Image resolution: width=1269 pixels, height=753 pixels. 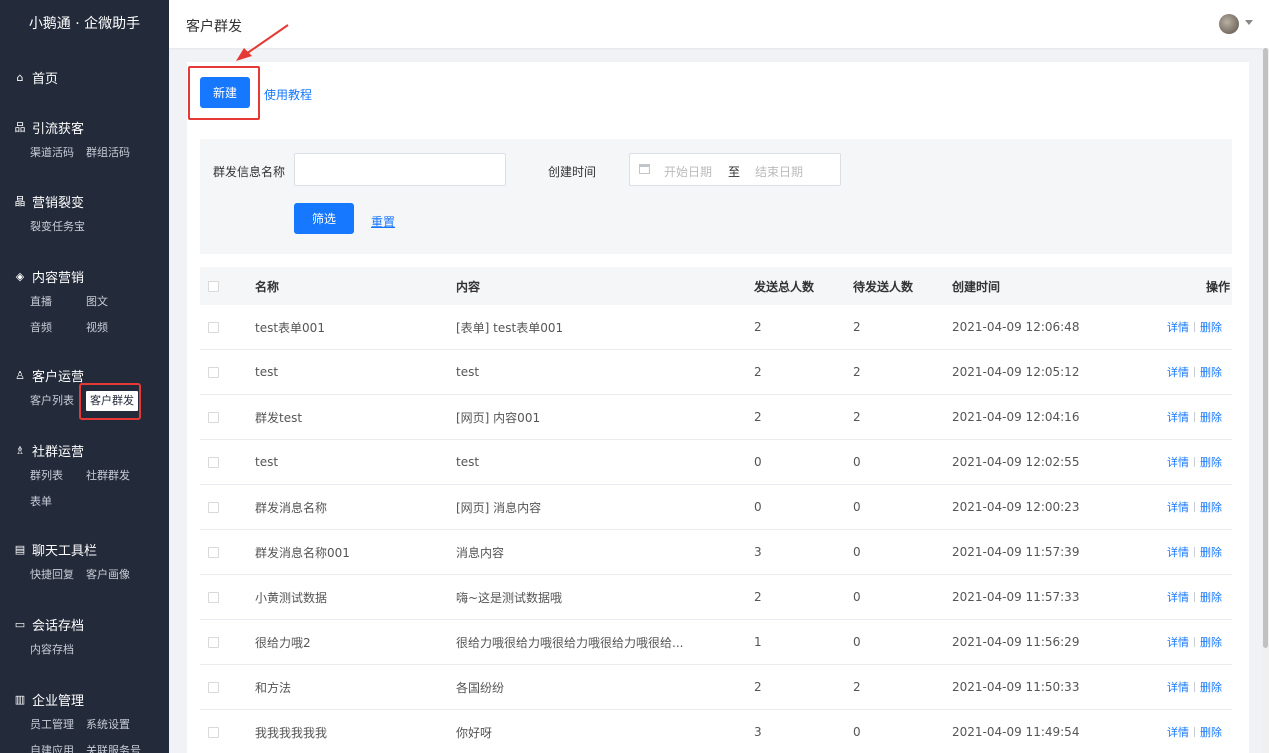 What do you see at coordinates (58, 227) in the screenshot?
I see `sidebar-item: 裂变任务宝` at bounding box center [58, 227].